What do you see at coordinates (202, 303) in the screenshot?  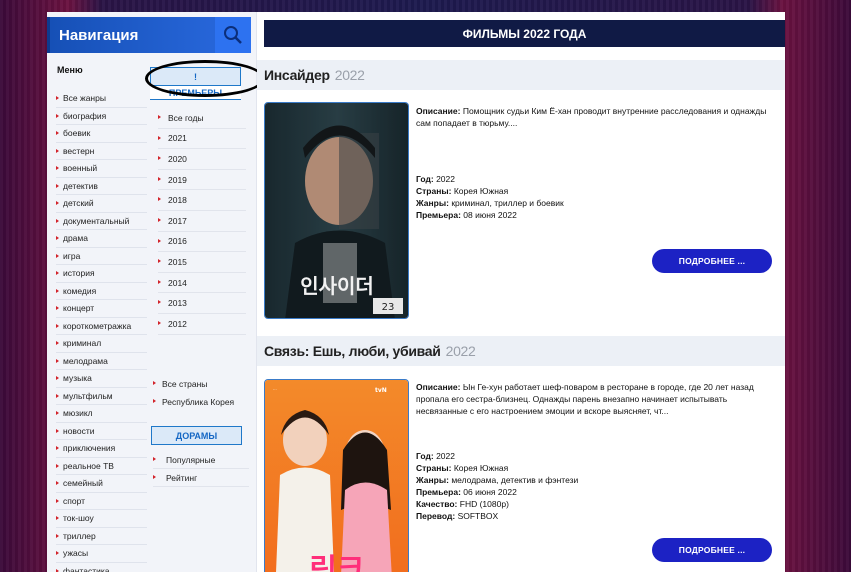 I see `year-item: 2013` at bounding box center [202, 303].